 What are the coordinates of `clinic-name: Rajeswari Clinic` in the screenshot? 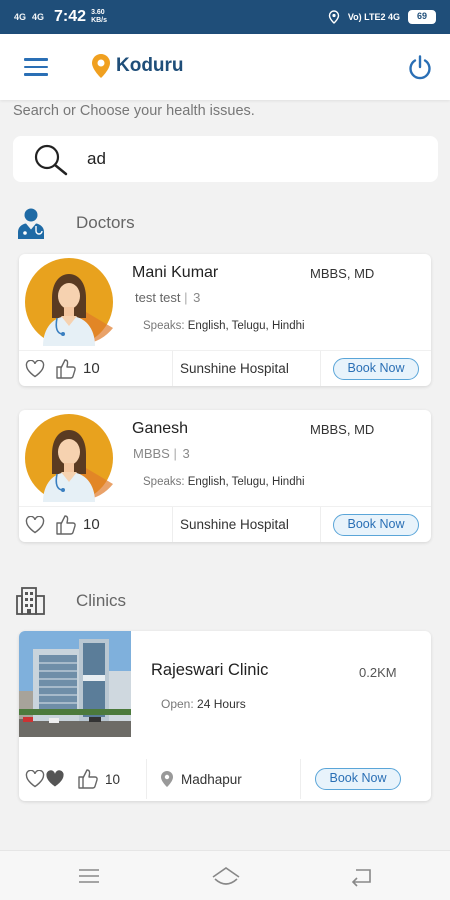 It's located at (210, 670).